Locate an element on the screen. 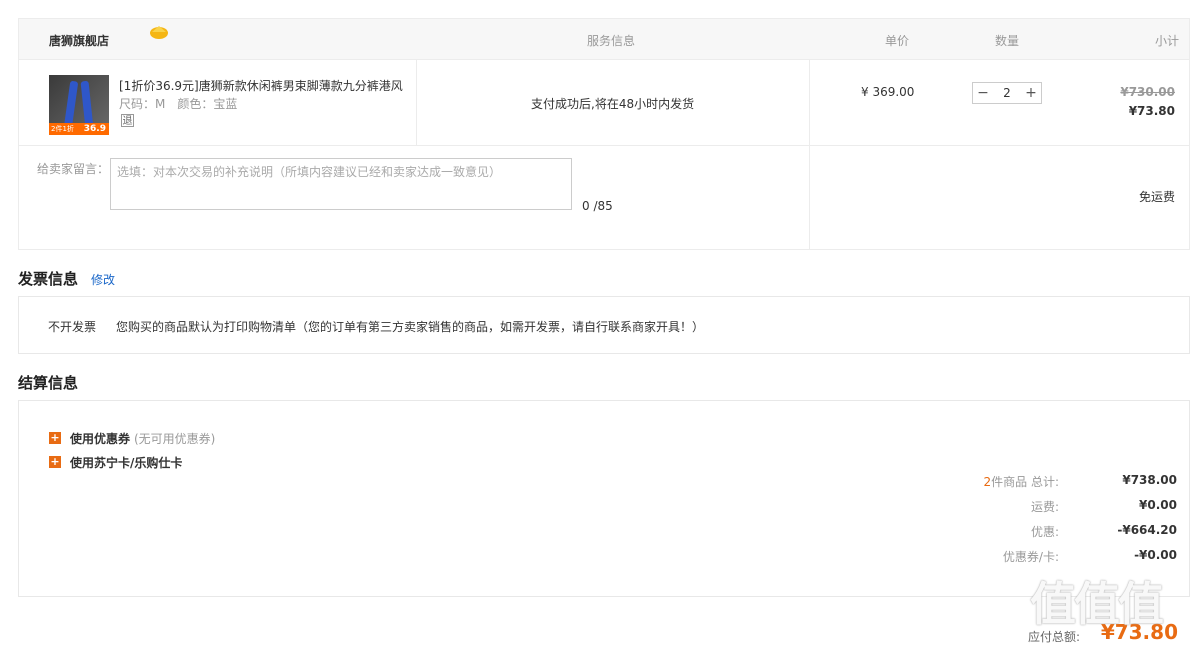 The width and height of the screenshot is (1190, 652). qty-minus-button: − is located at coordinates (983, 93).